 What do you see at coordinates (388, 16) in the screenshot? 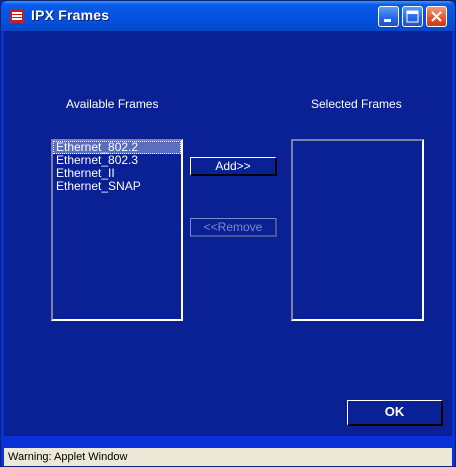
I see `minimize-button` at bounding box center [388, 16].